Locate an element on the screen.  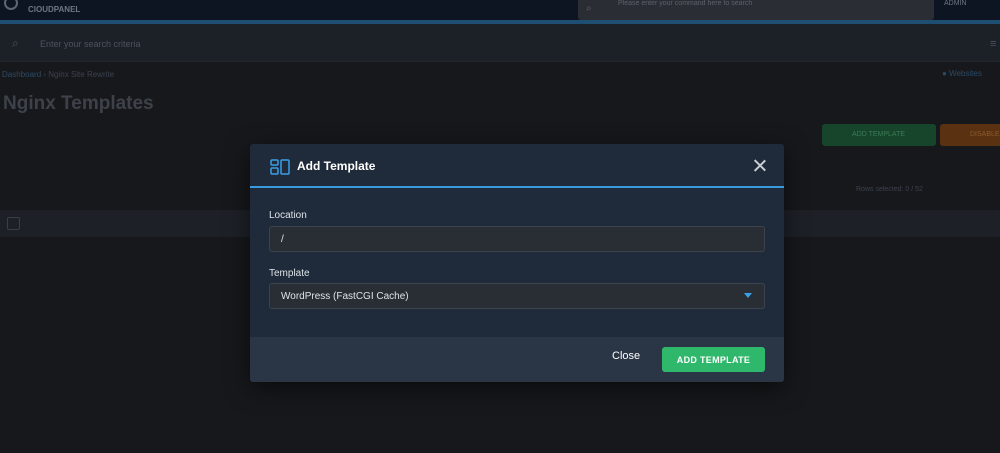
templates-icon is located at coordinates (280, 167).